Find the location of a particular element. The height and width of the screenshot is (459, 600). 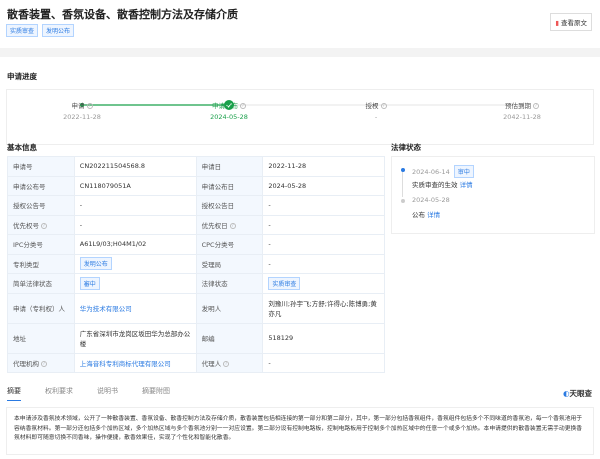

event-text: 公布 is located at coordinates (418, 215).